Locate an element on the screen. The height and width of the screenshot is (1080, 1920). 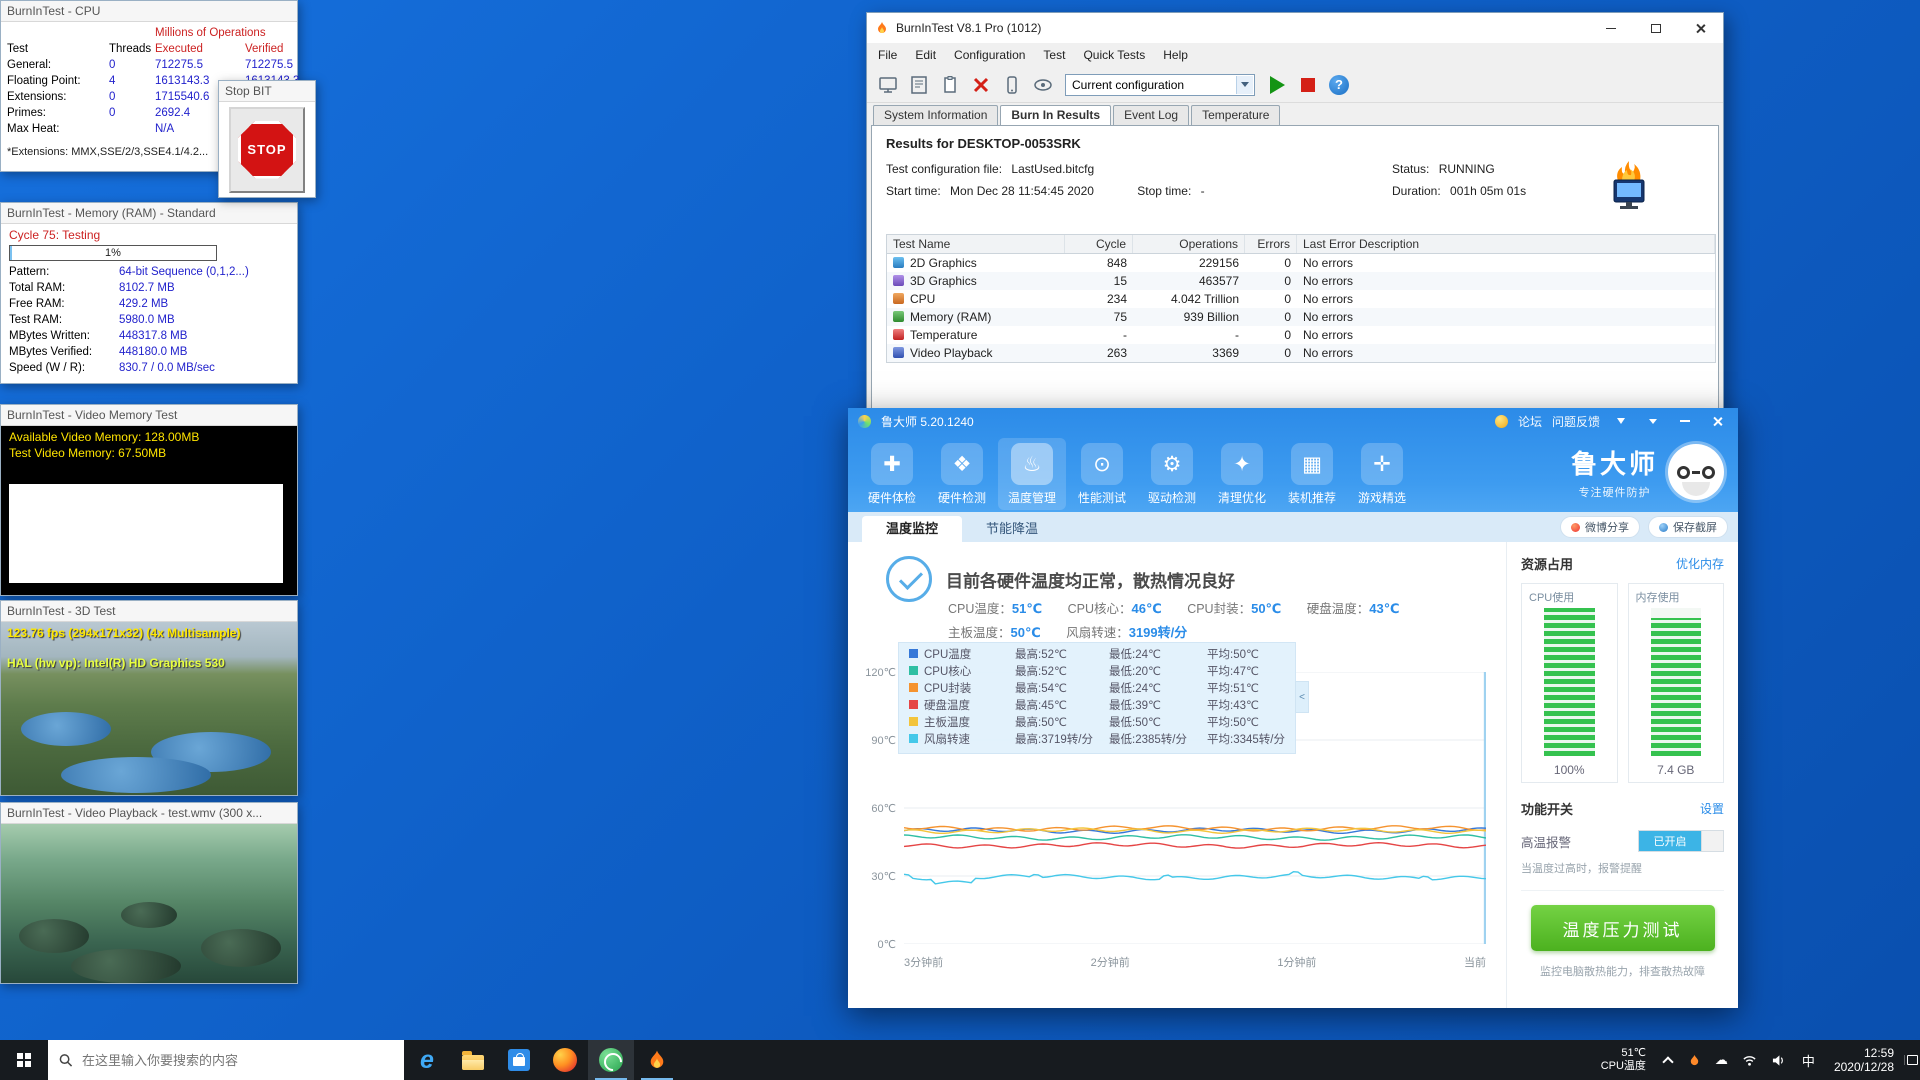
3d-window-title: BurnInTest - 3D Test is located at coordinates (149, 611).